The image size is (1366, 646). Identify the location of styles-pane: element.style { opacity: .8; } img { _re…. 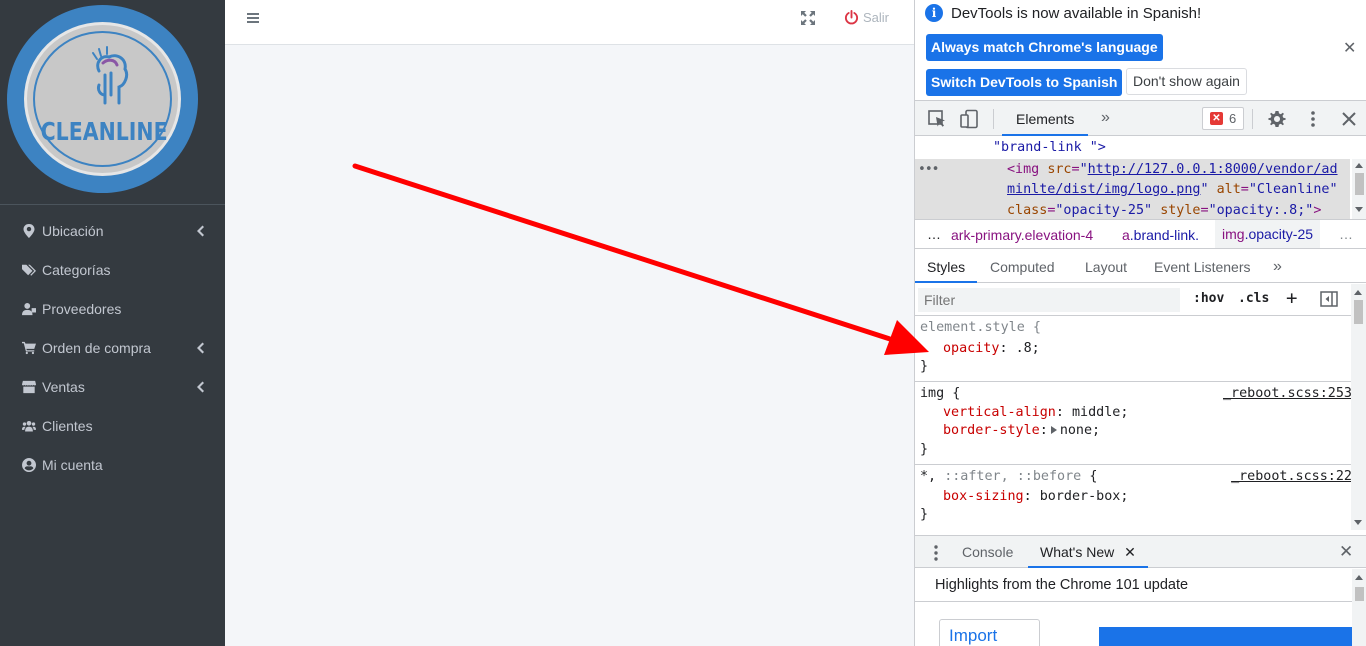
(1133, 423).